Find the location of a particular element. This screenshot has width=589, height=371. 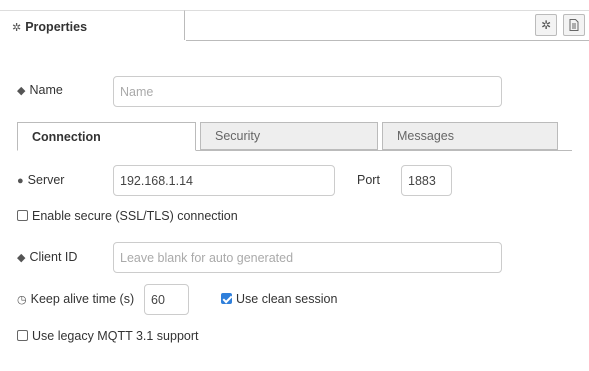

properties-tab: ✲ Properties is located at coordinates (92, 25).